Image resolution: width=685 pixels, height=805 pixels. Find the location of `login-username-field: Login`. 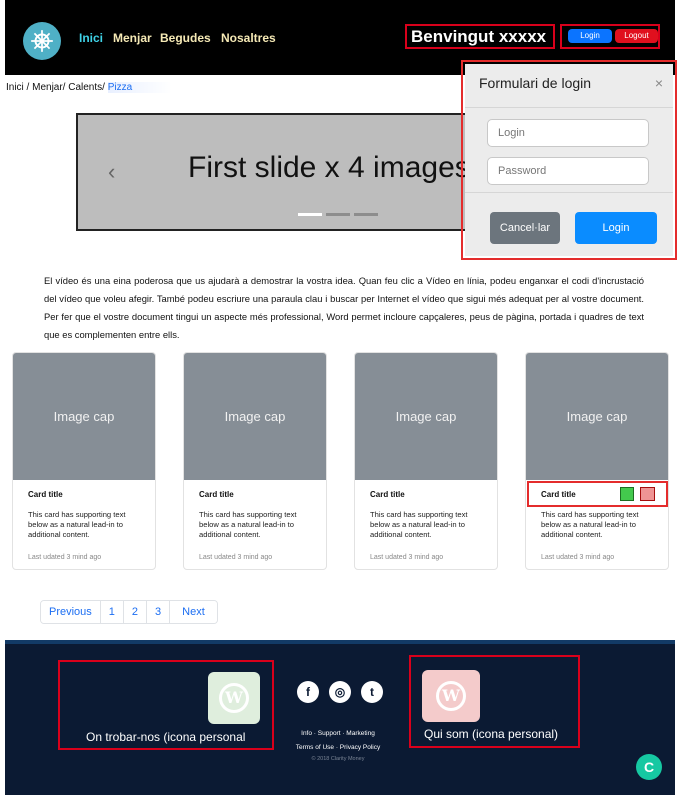

login-username-field: Login is located at coordinates (568, 133).